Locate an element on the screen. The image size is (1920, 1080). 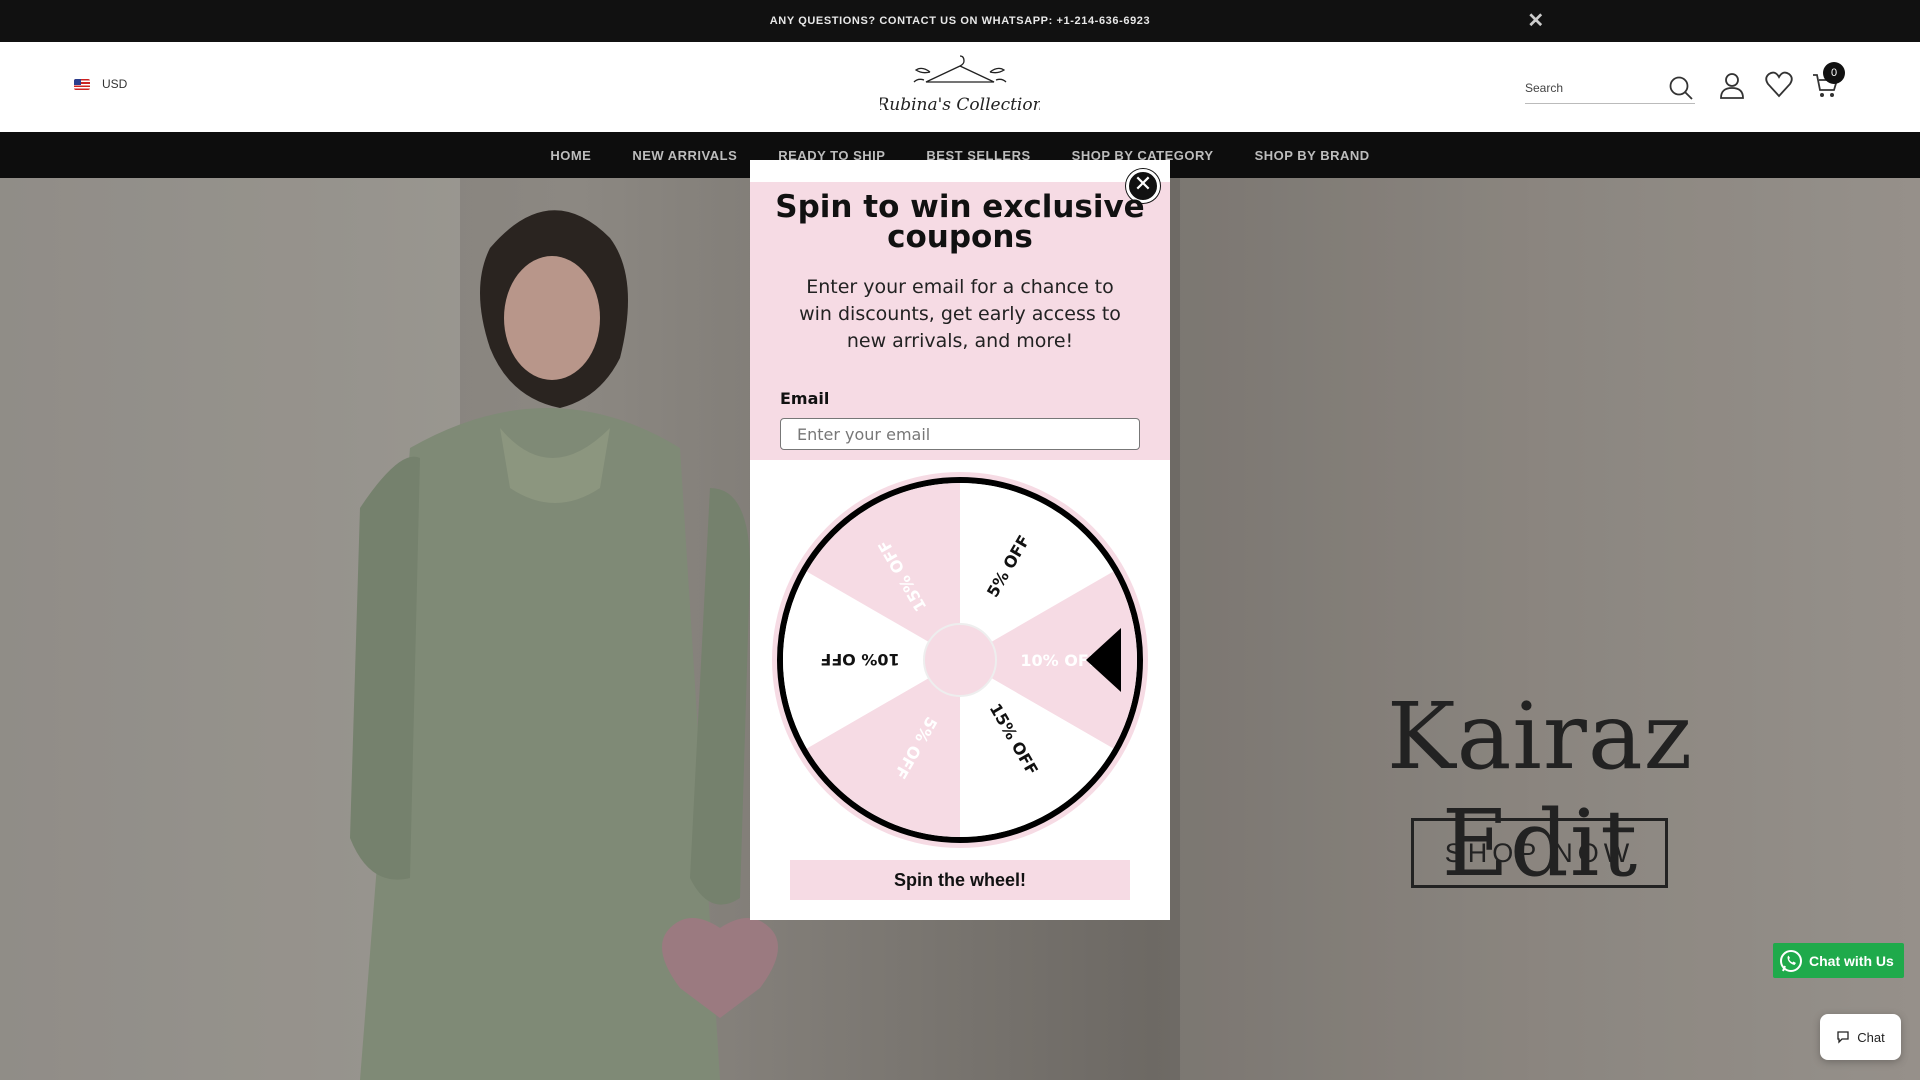
nav-item-new-arrivals: NEW ARRIVALS is located at coordinates (684, 155).